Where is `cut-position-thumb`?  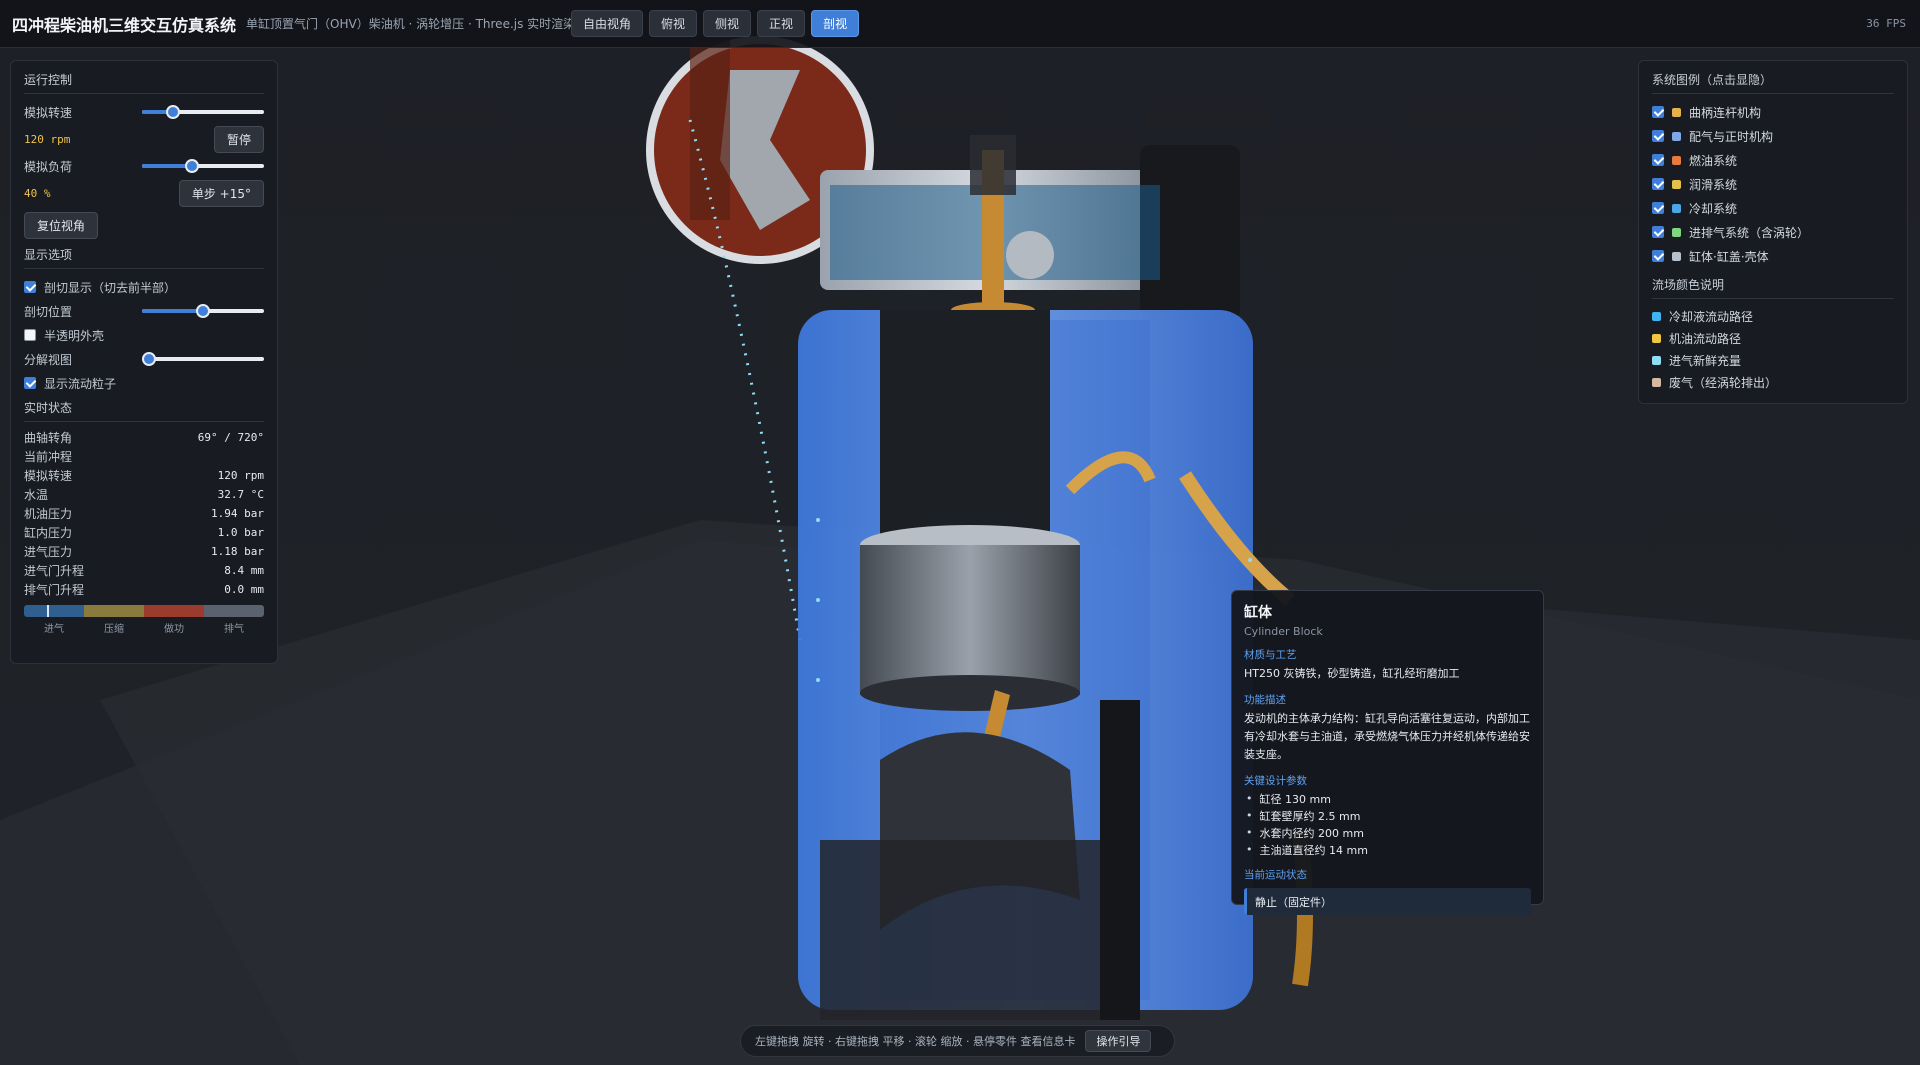
cut-position-thumb is located at coordinates (203, 311).